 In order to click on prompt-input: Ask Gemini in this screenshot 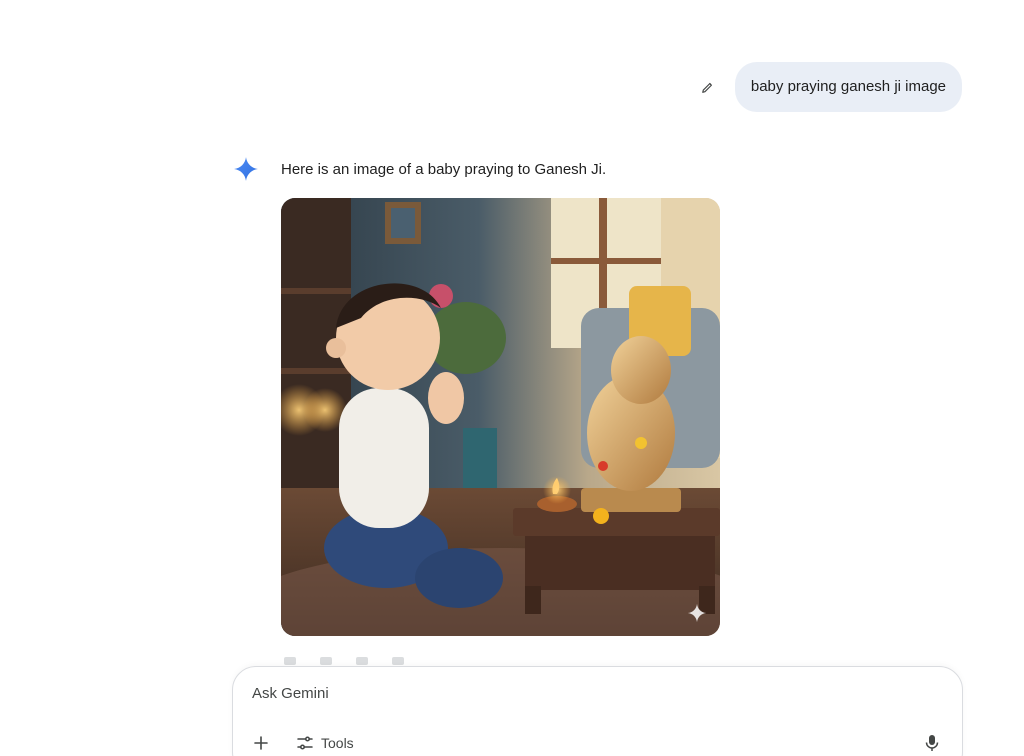, I will do `click(290, 693)`.